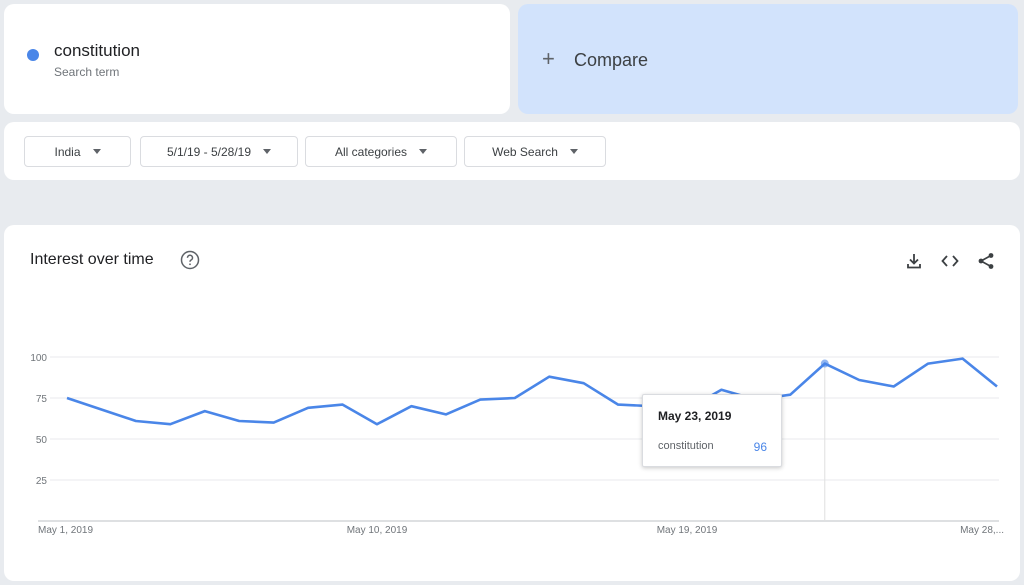  Describe the element at coordinates (712, 430) in the screenshot. I see `chart-tooltip: May 23, 2019 constitution 96` at that location.